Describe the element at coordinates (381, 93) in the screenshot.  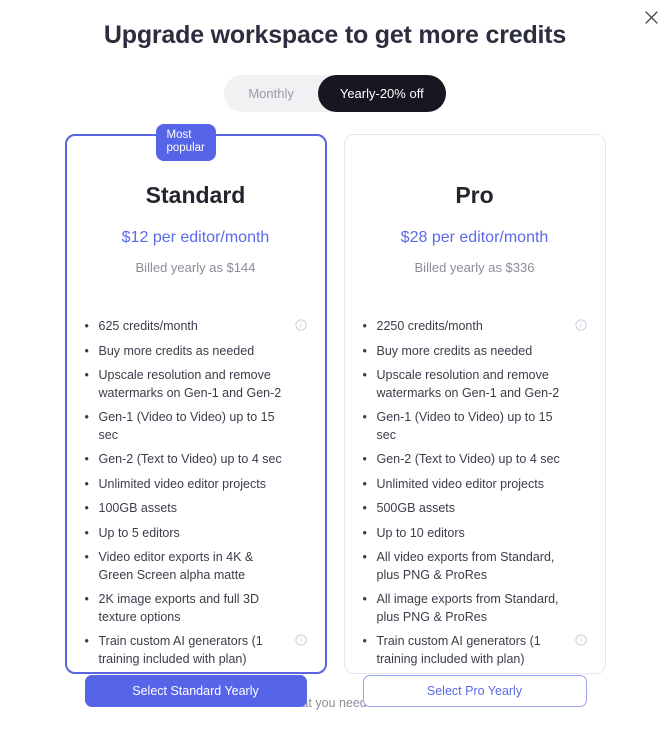
I see `toggle-option-yearly: Yearly-20% off` at that location.